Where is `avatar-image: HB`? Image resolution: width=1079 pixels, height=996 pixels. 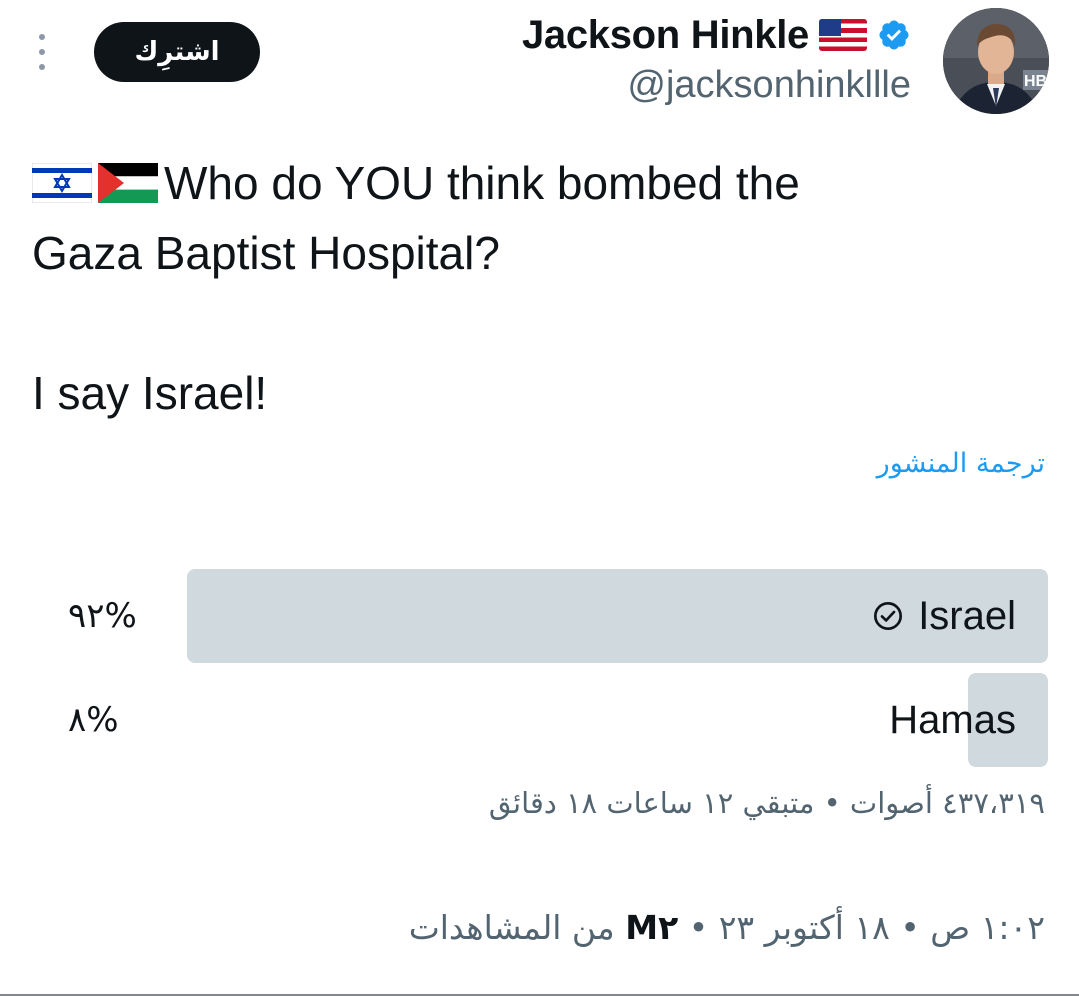
avatar-image: HB is located at coordinates (996, 61).